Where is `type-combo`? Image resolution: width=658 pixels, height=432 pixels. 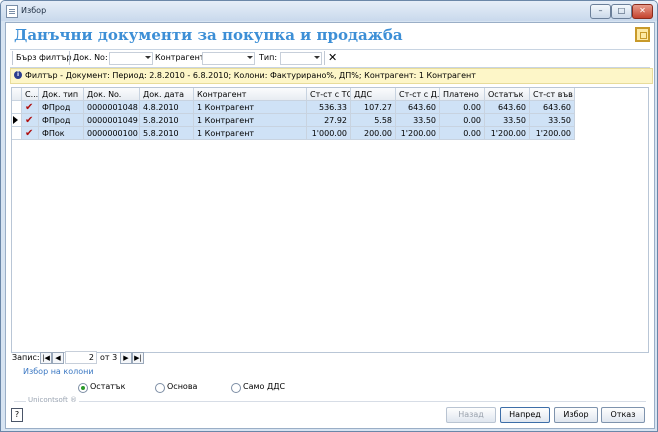
type-combo is located at coordinates (301, 58).